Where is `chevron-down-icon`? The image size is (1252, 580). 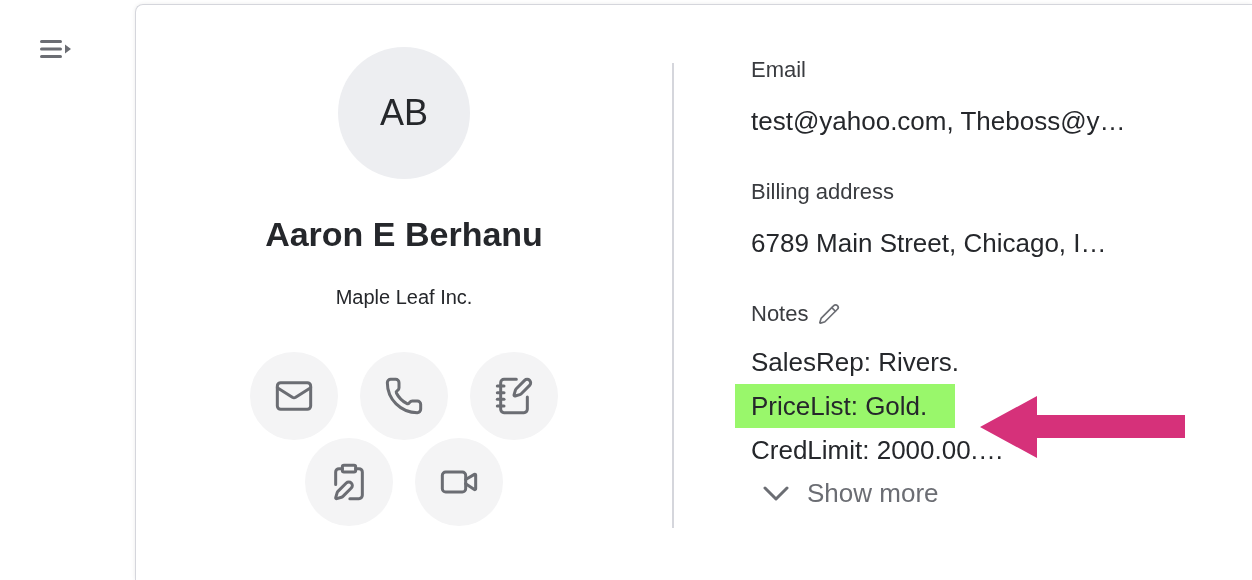 chevron-down-icon is located at coordinates (776, 493).